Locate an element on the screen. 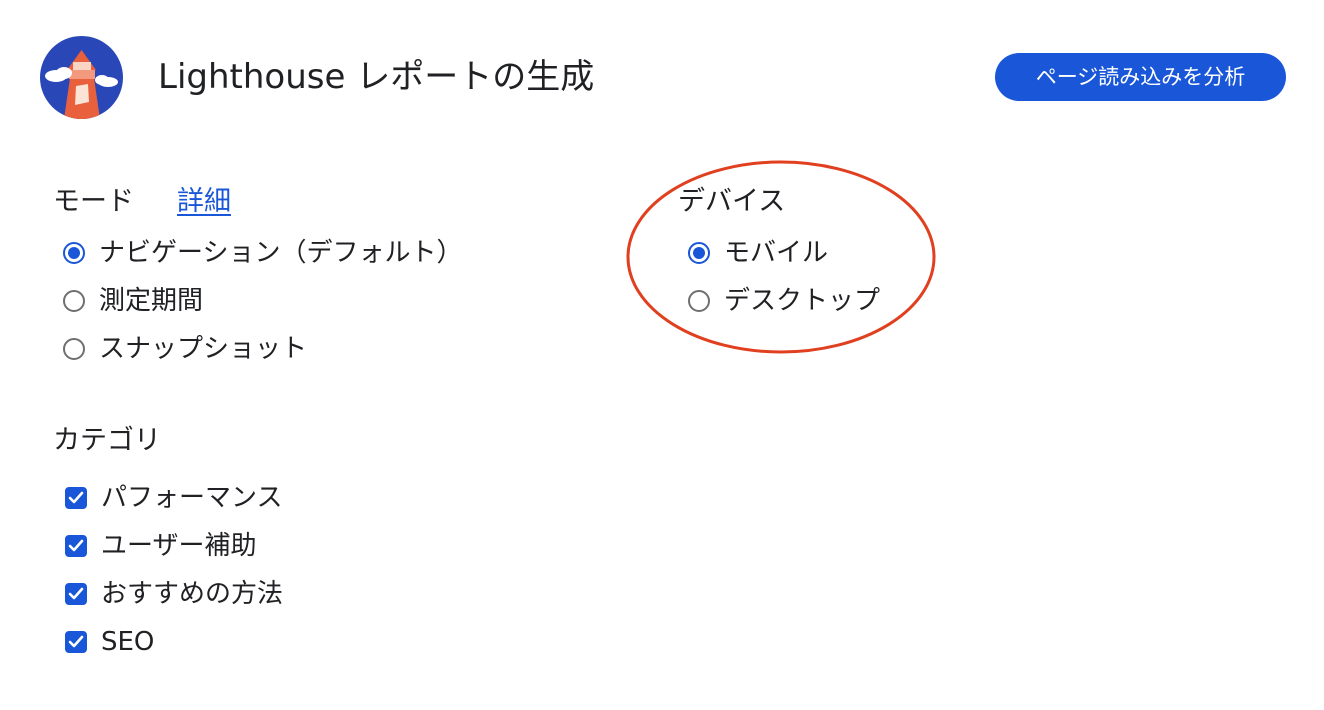  mode-label: モード is located at coordinates (93, 201).